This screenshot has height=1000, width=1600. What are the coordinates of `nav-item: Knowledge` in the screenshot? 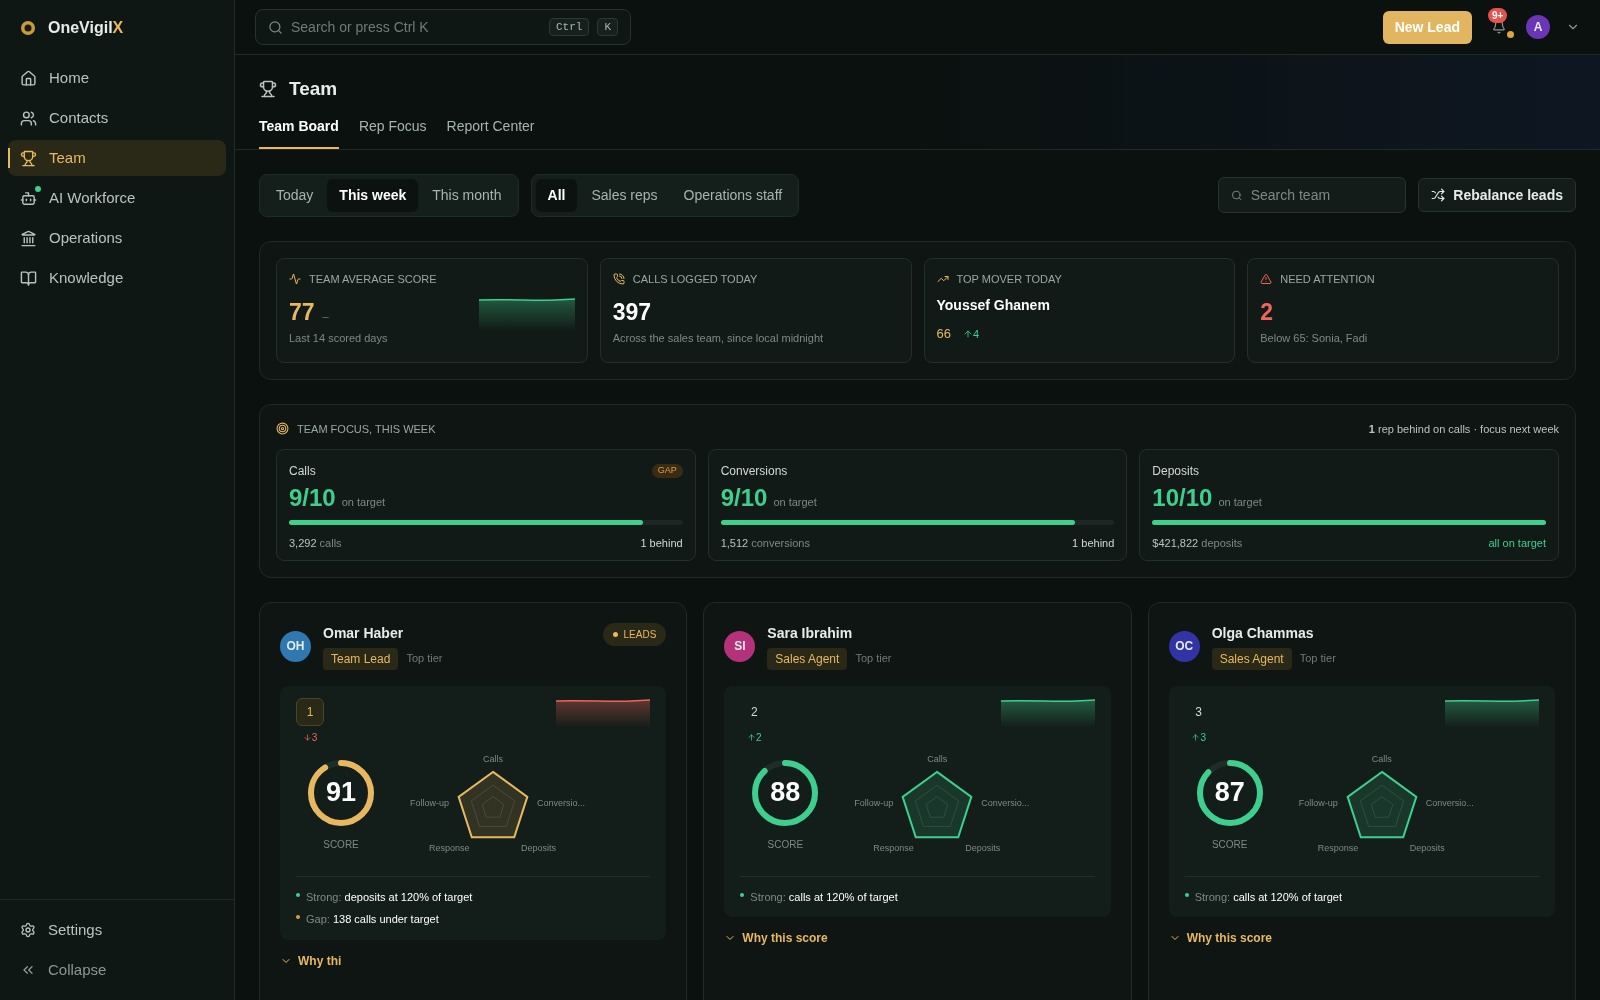 It's located at (117, 278).